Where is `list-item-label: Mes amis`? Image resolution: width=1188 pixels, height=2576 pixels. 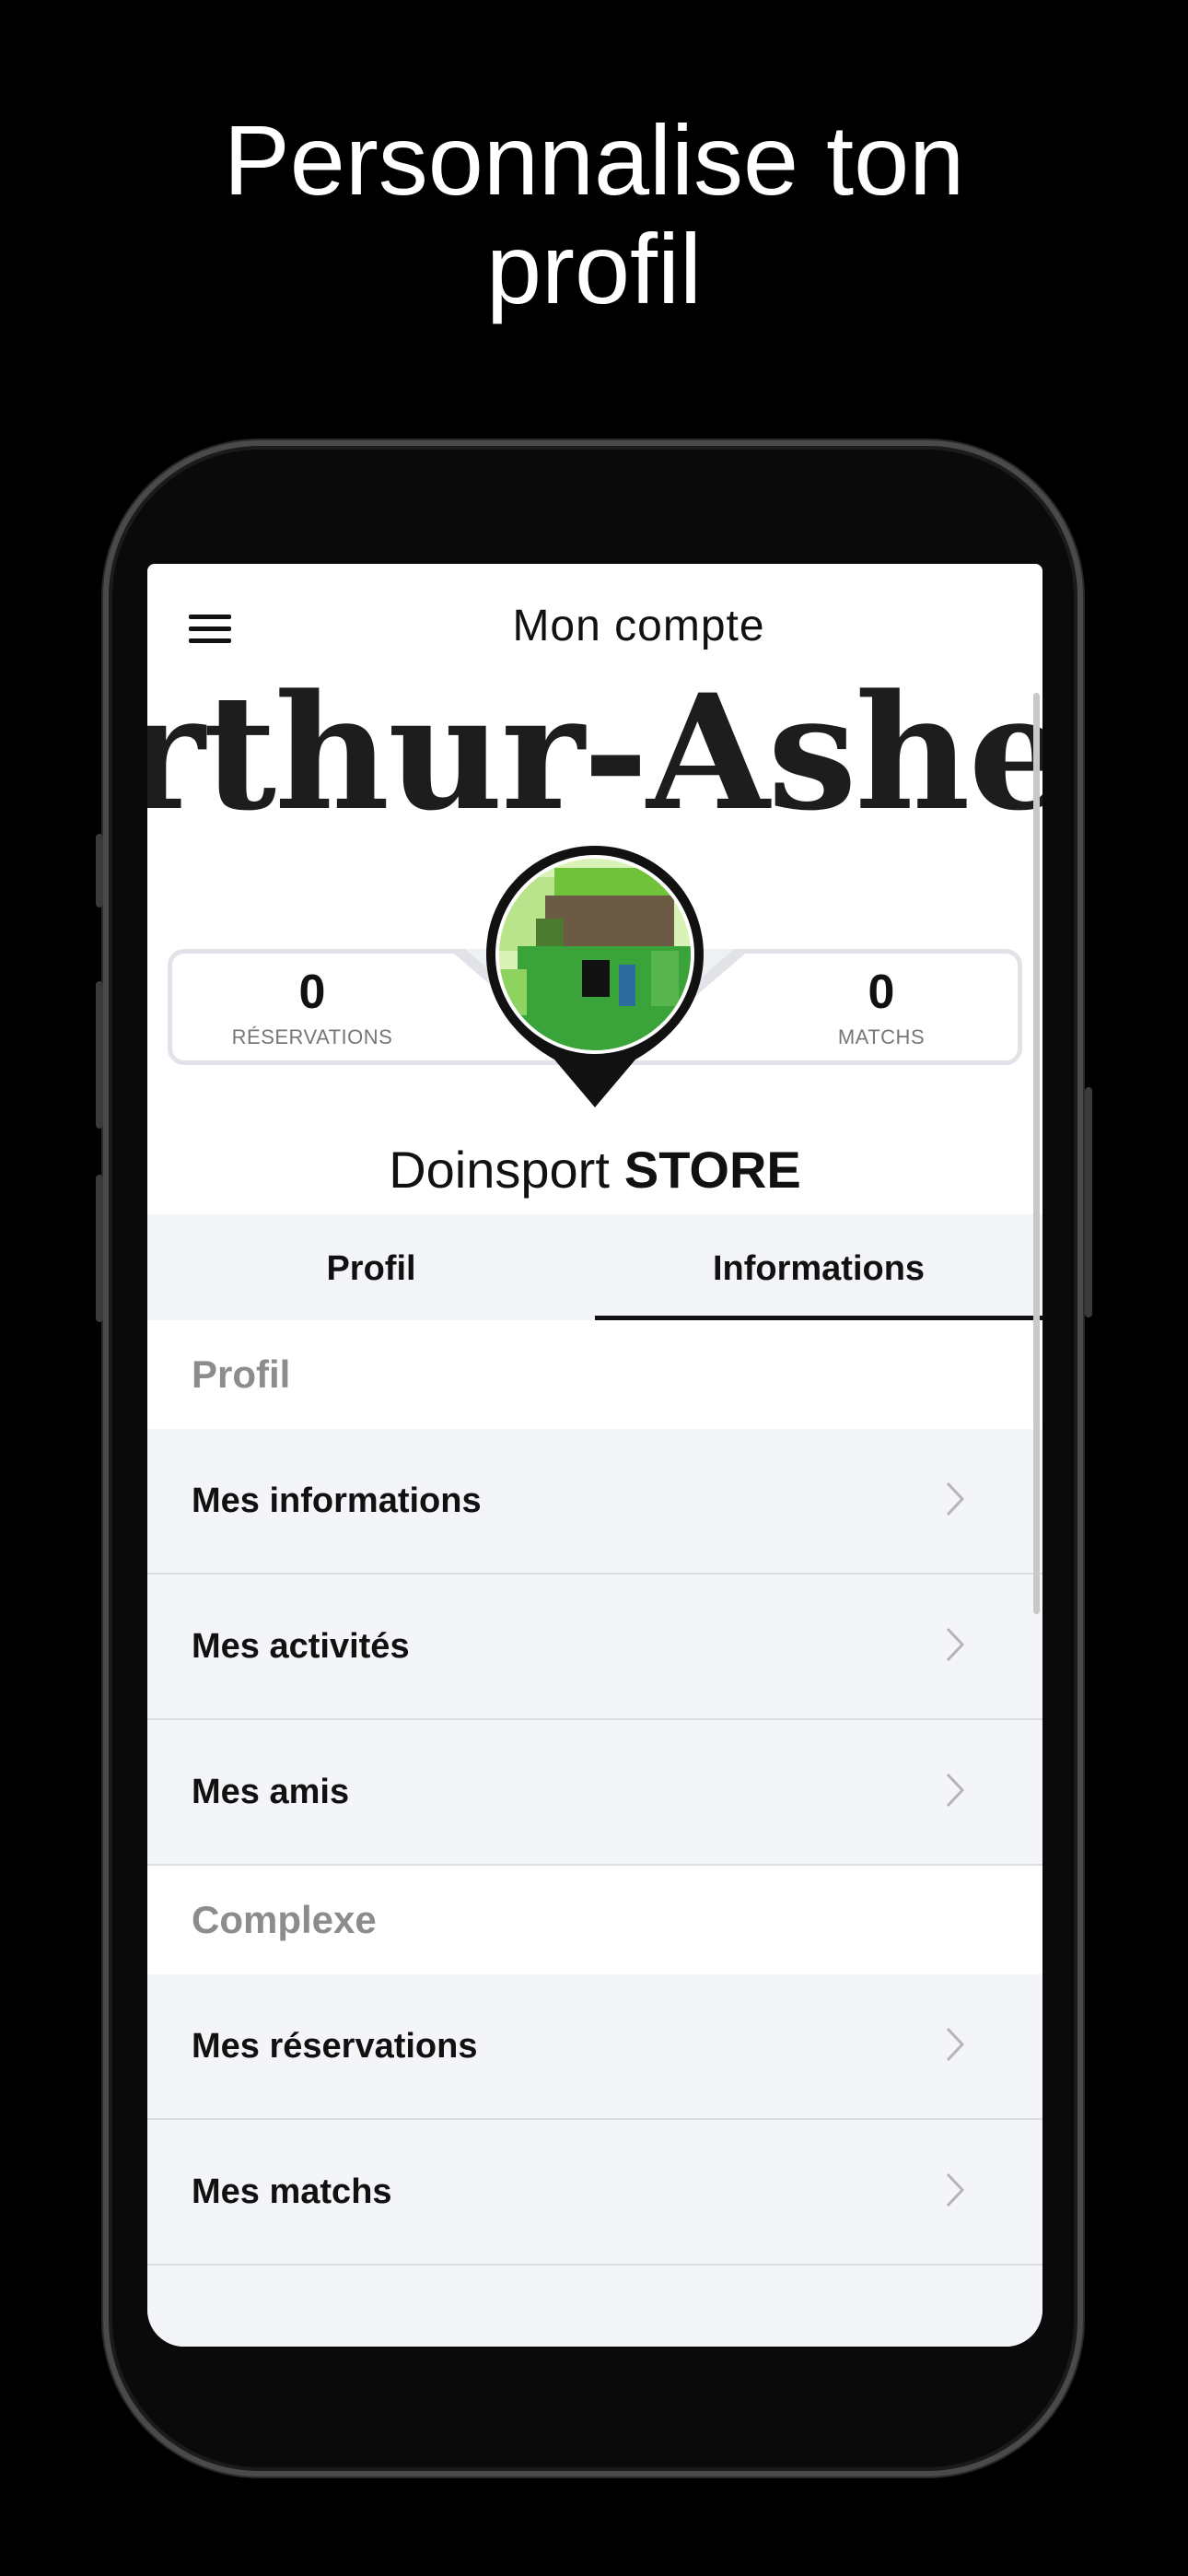 list-item-label: Mes amis is located at coordinates (271, 1792).